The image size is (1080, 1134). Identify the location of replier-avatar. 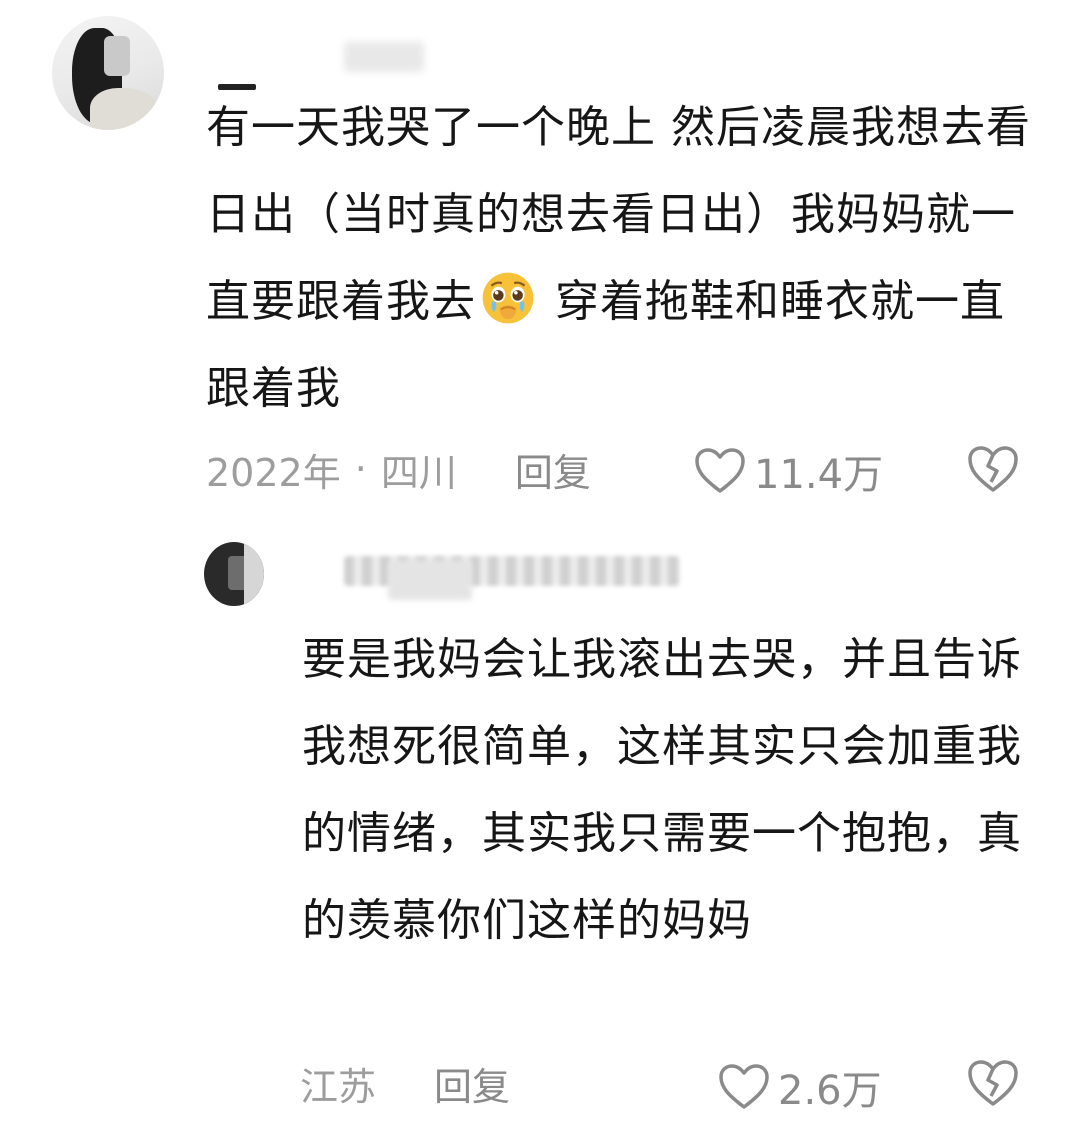
(234, 574).